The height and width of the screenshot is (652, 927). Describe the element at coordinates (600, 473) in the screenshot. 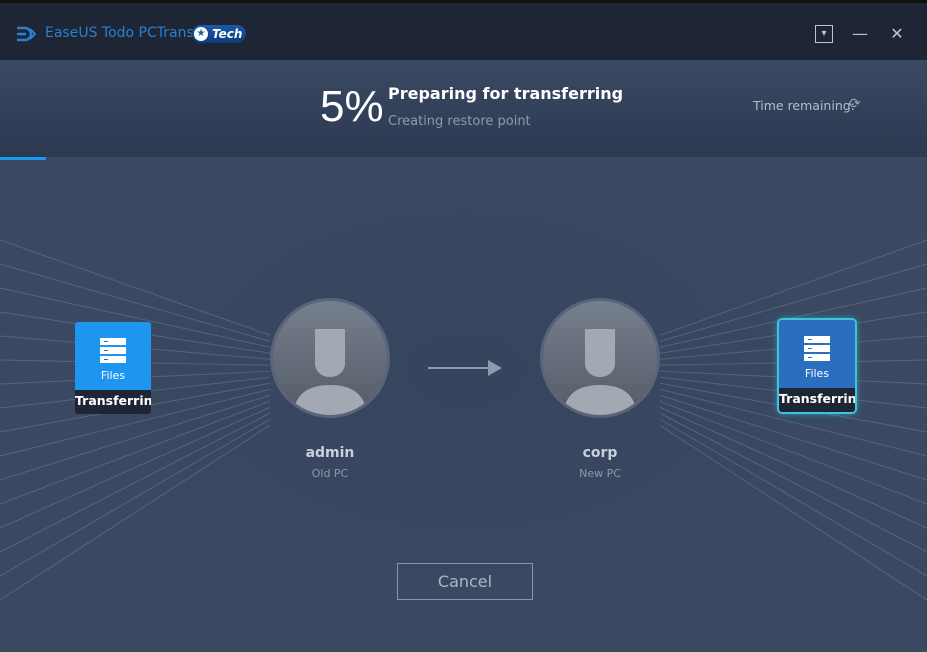

I see `new-pc-label: New PC` at that location.